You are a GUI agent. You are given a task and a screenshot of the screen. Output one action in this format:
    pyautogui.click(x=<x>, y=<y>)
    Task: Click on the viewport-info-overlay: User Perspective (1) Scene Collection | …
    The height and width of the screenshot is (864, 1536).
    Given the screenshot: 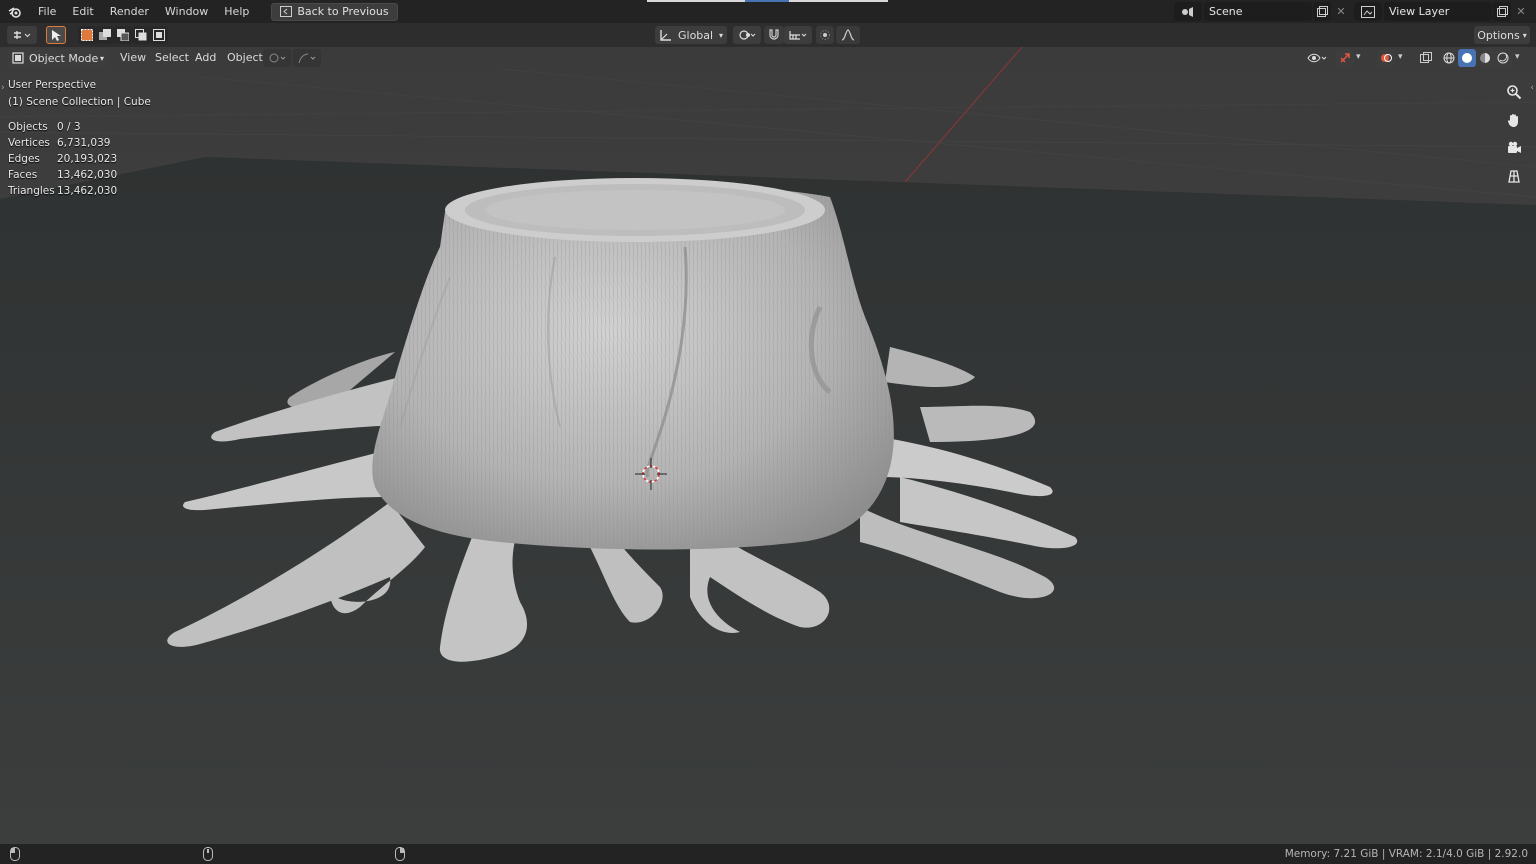 What is the action you would take?
    pyautogui.click(x=79, y=138)
    